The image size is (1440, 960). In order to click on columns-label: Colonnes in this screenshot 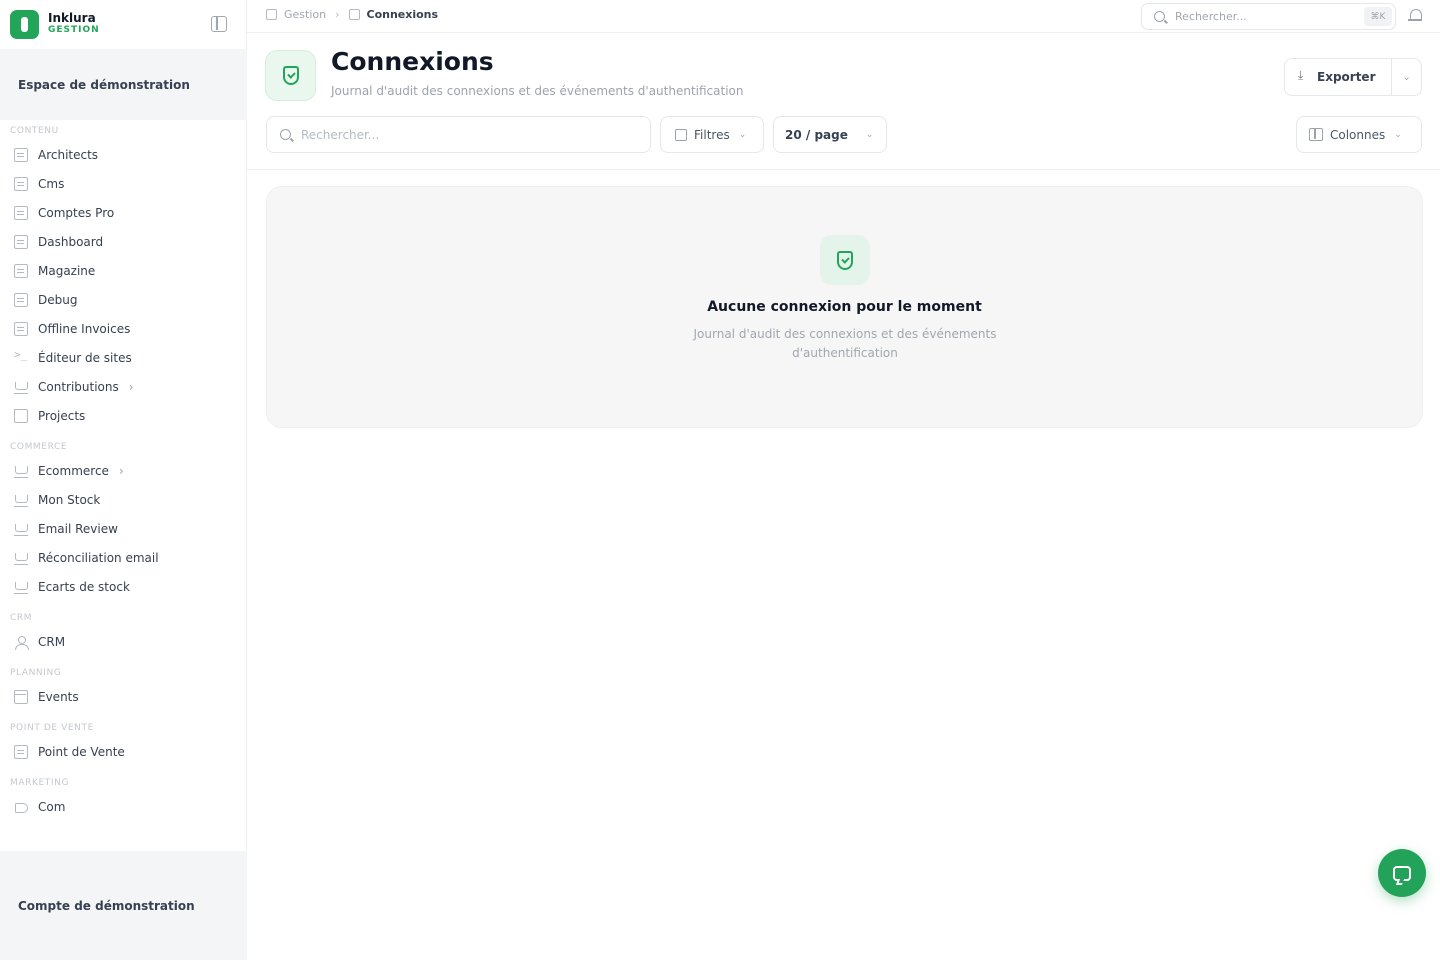, I will do `click(1358, 134)`.